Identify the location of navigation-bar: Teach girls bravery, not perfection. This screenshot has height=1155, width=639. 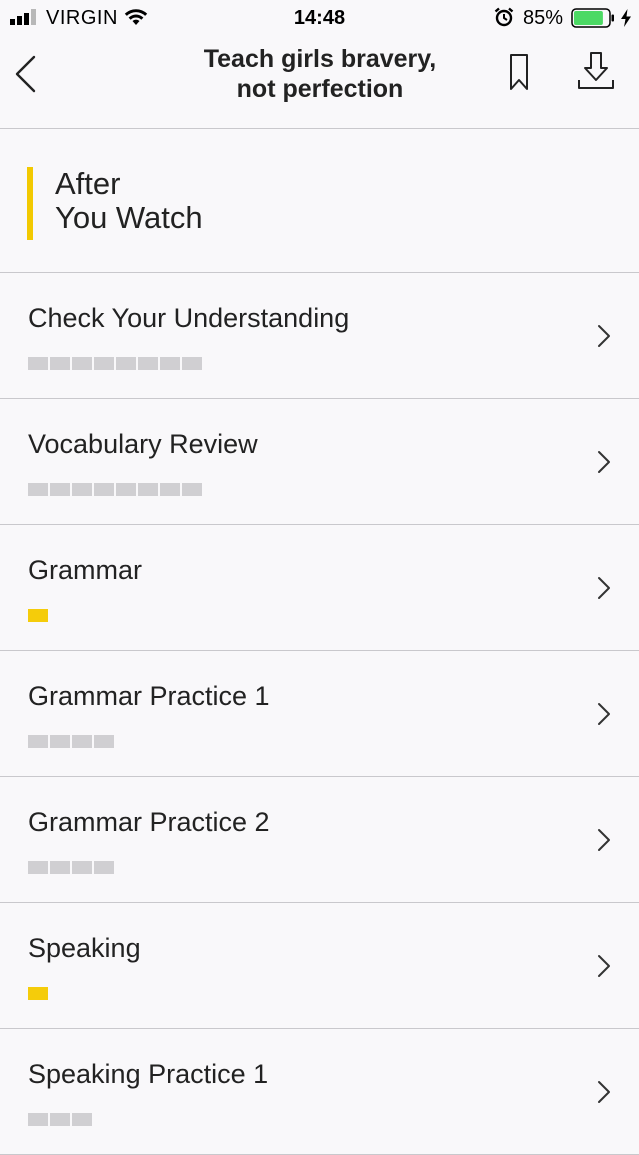
(319, 82).